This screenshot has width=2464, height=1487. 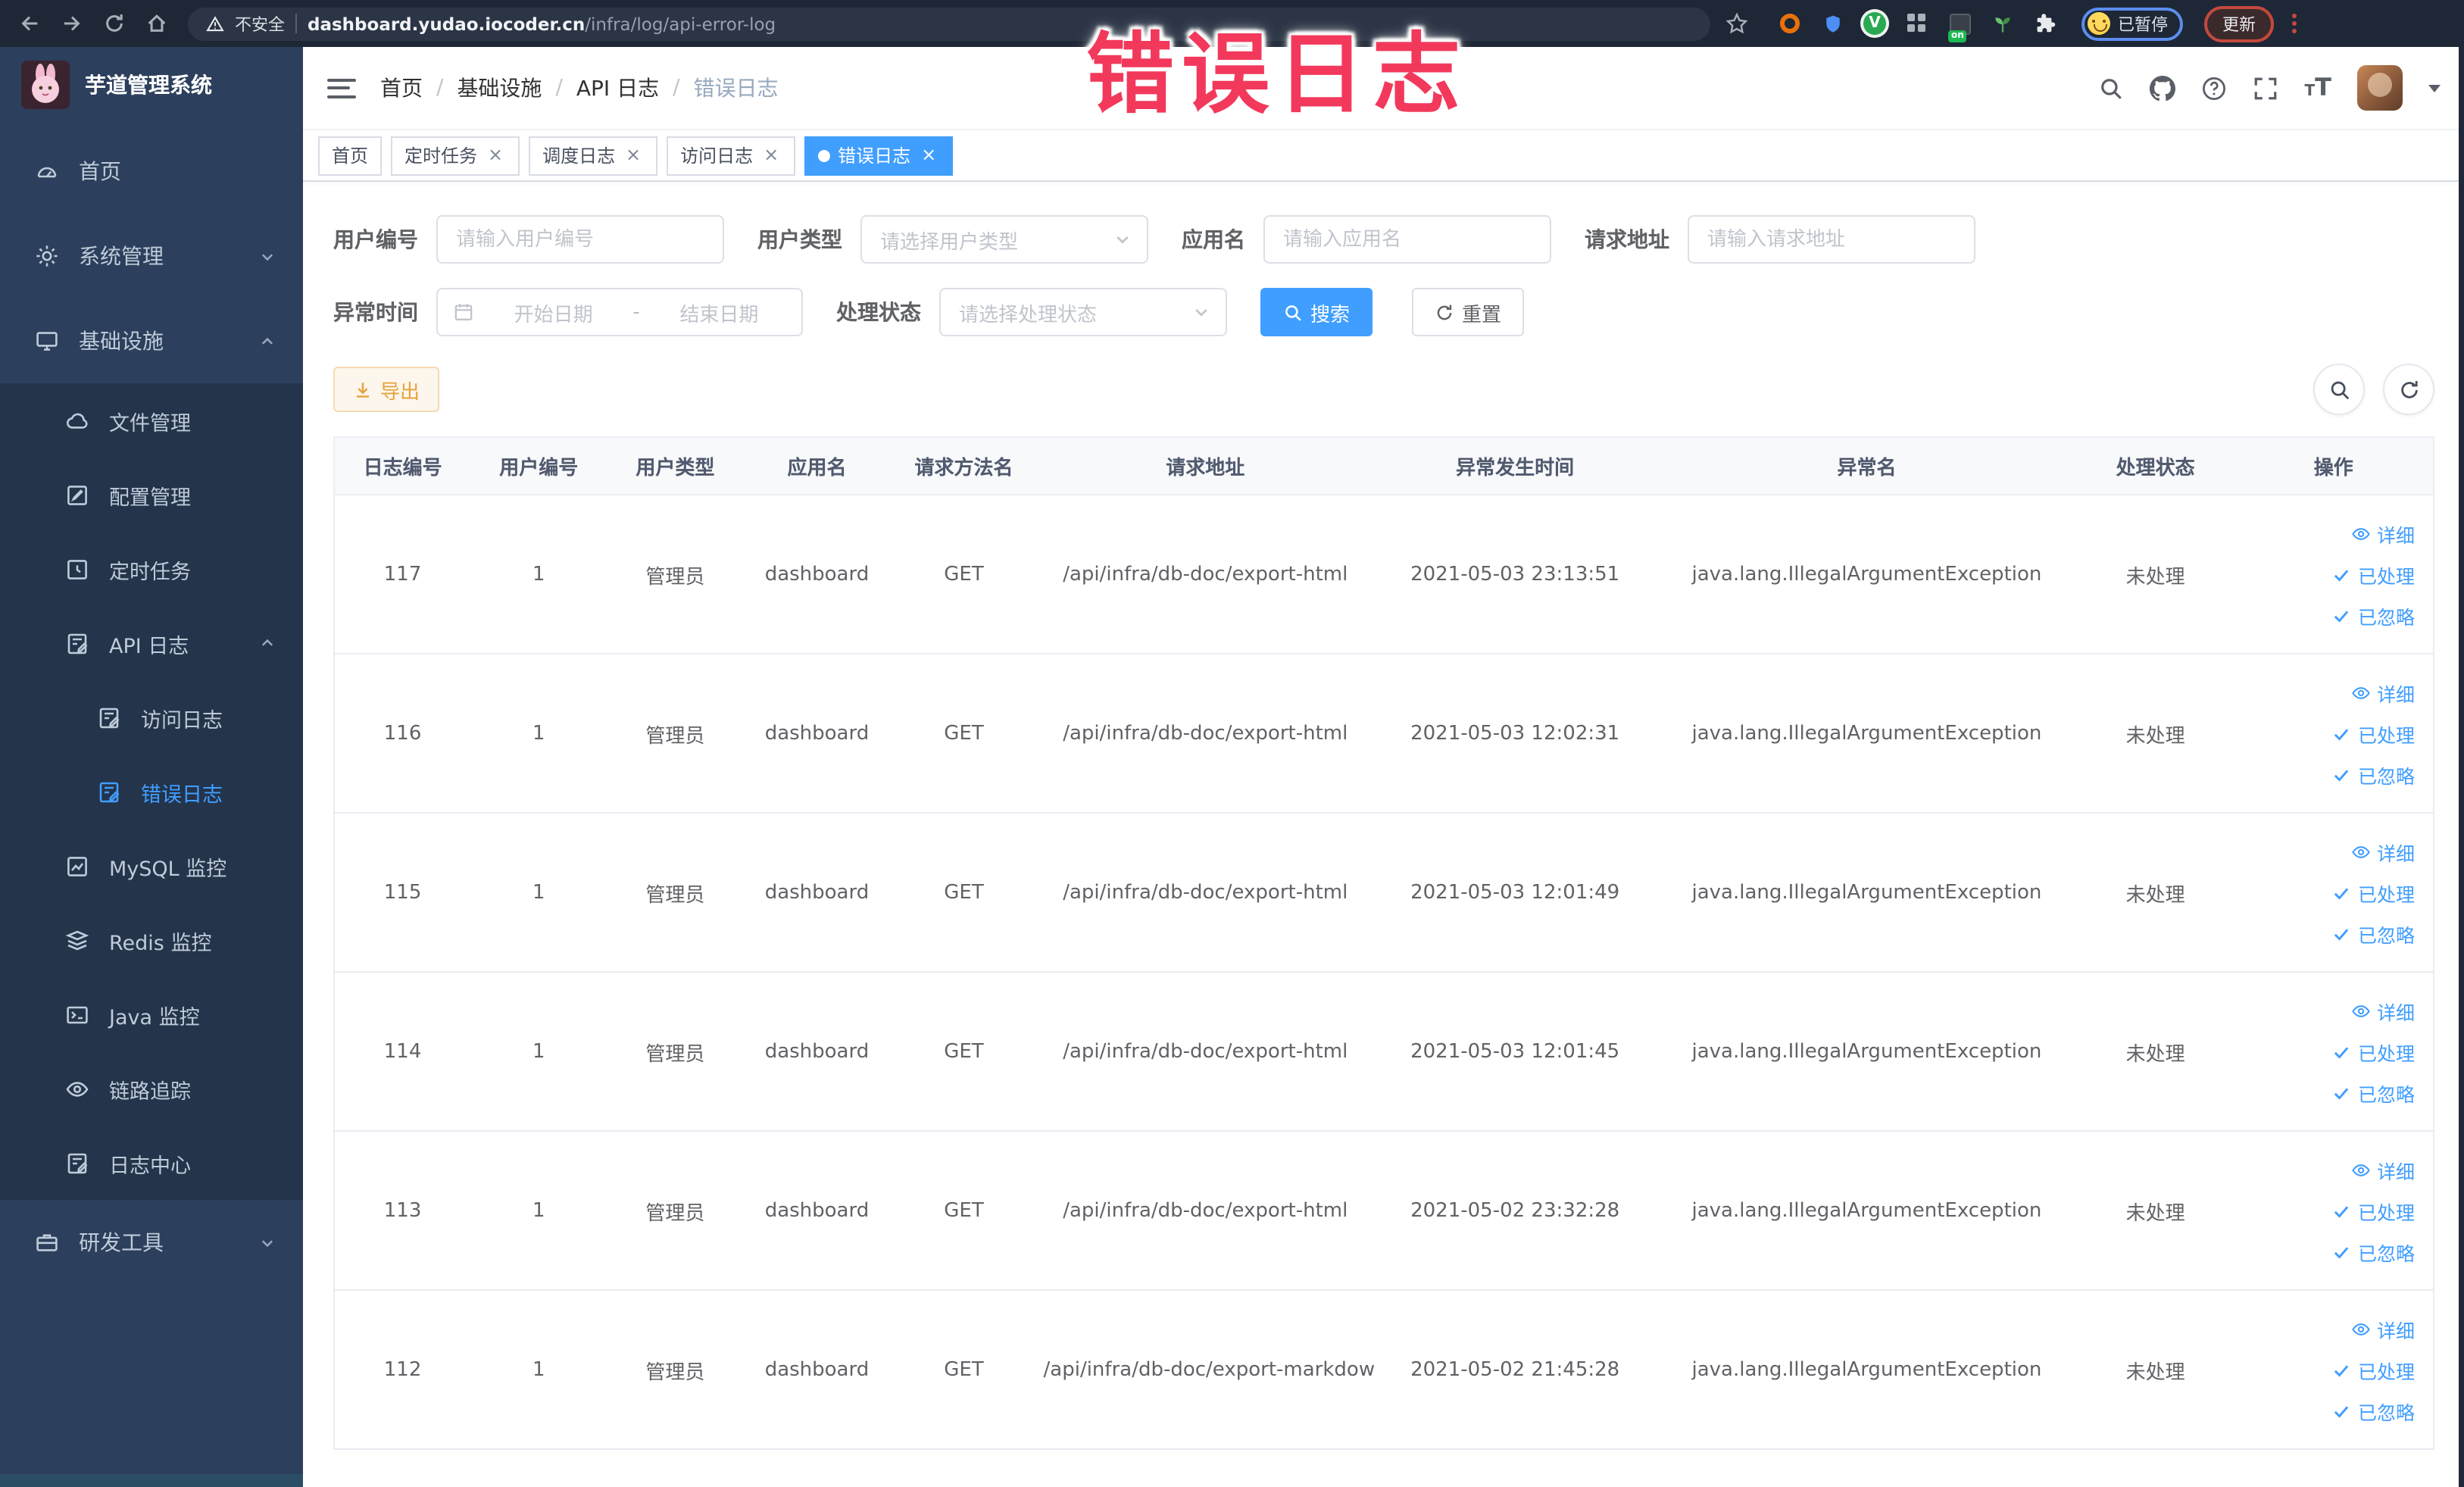 What do you see at coordinates (2318, 87) in the screenshot?
I see `font-size-icon: TT` at bounding box center [2318, 87].